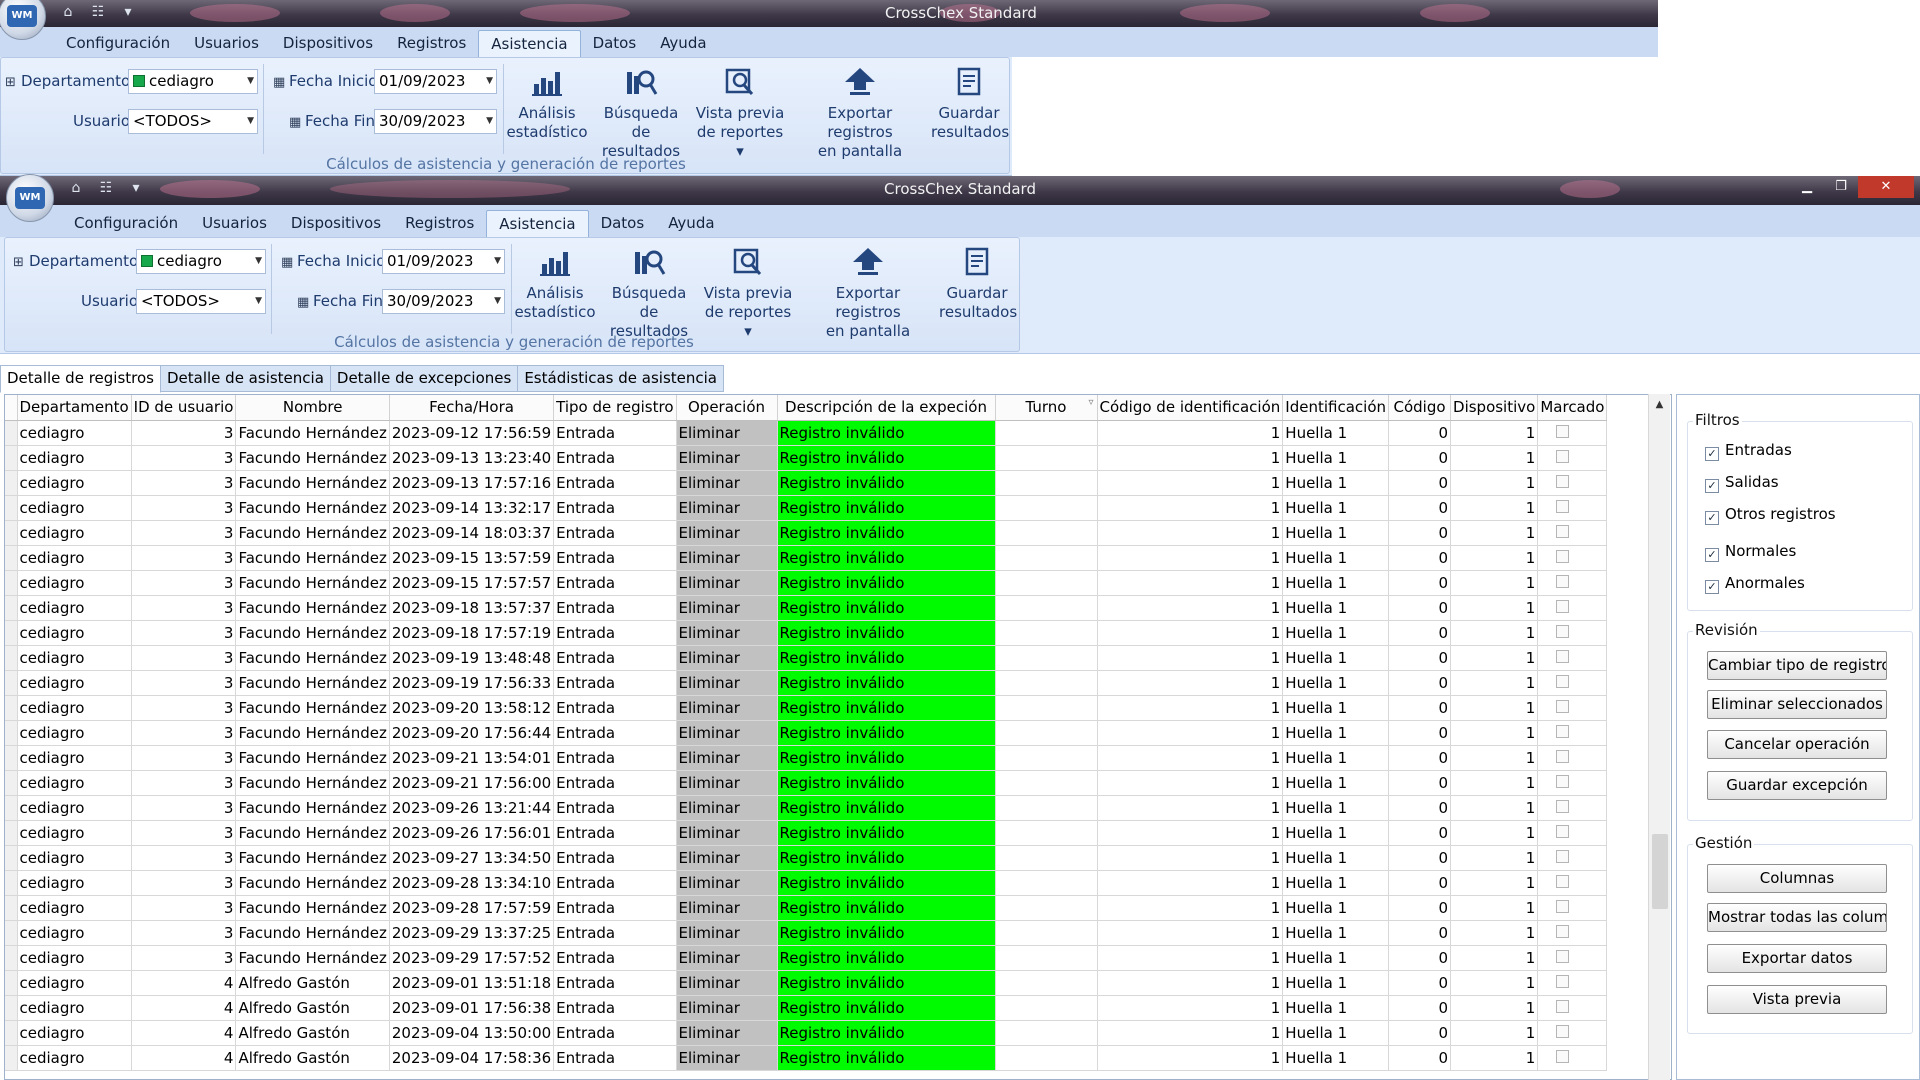 This screenshot has height=1080, width=1920. Describe the element at coordinates (1797, 999) in the screenshot. I see `preview-button: Vista previa` at that location.